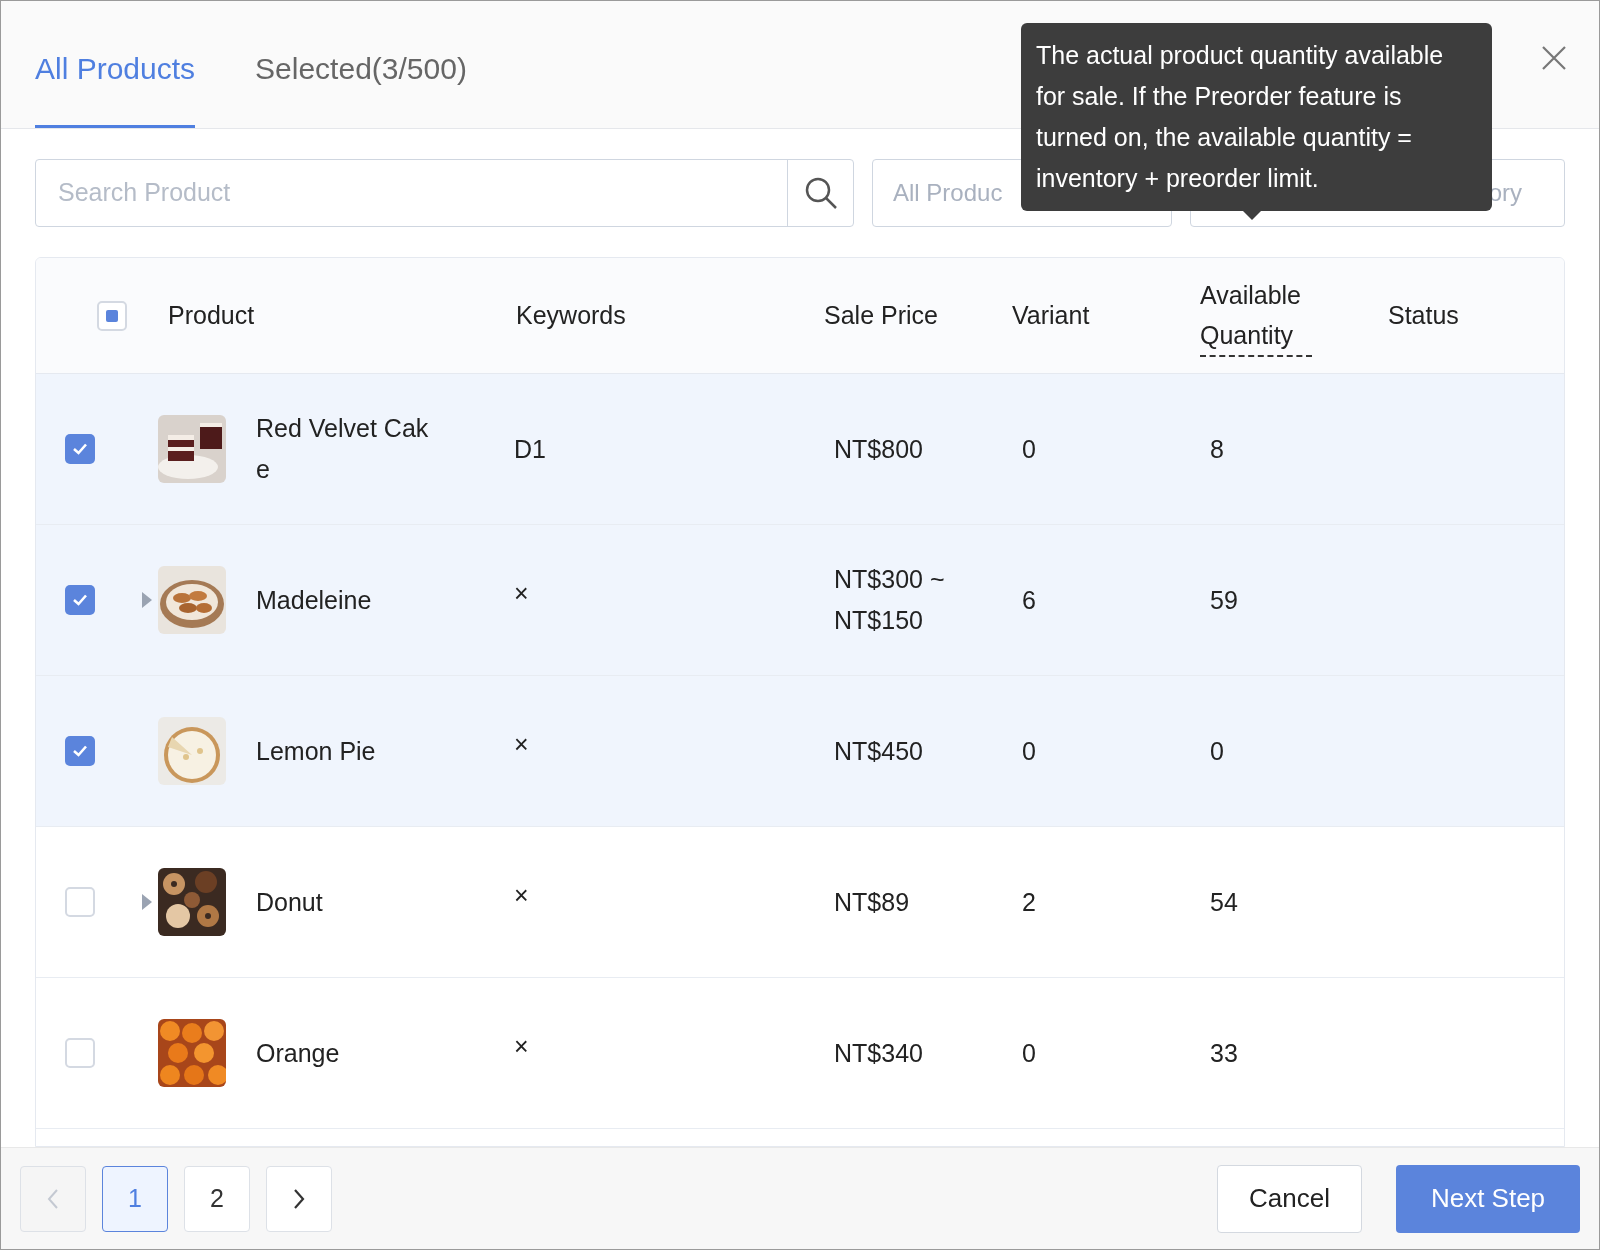 This screenshot has width=1600, height=1250. Describe the element at coordinates (1256, 315) in the screenshot. I see `column-header: Available Quantity` at that location.